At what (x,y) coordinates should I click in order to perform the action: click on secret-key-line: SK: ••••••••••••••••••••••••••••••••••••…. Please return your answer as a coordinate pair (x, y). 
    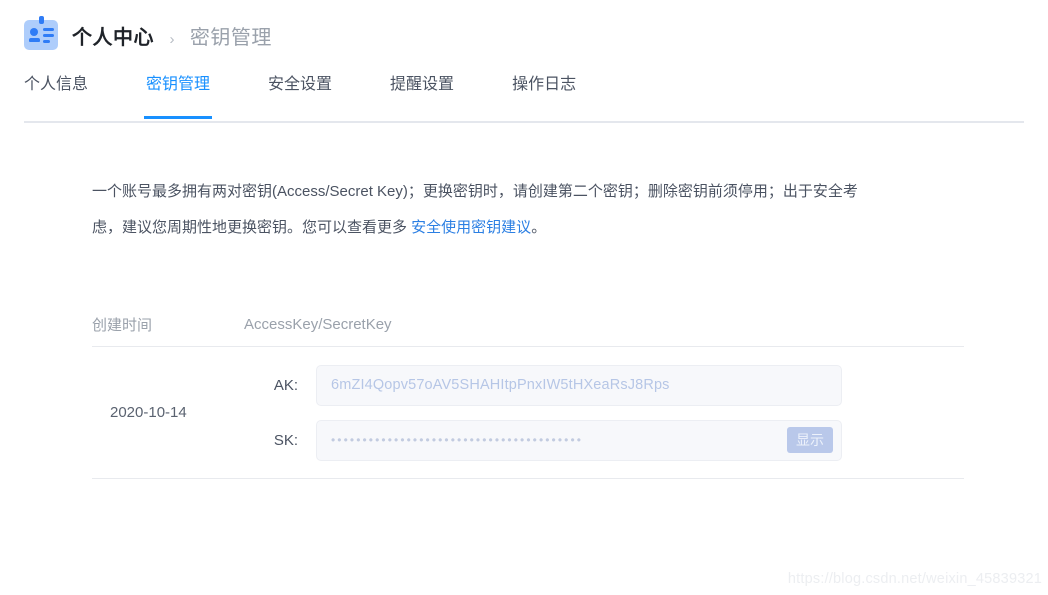
    Looking at the image, I should click on (604, 440).